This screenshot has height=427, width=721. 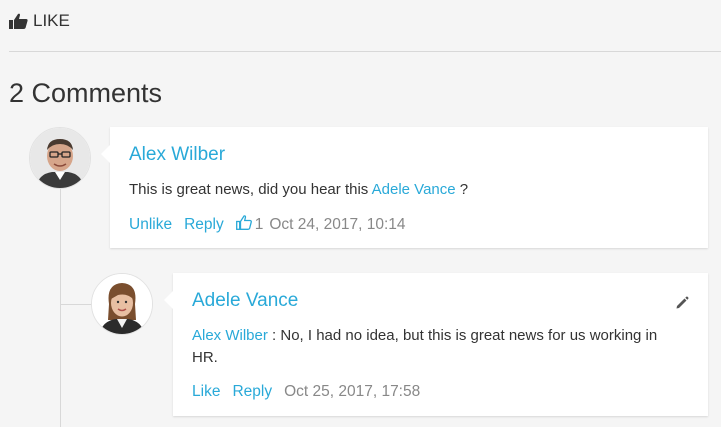 I want to click on thumbs-up-icon, so click(x=18, y=21).